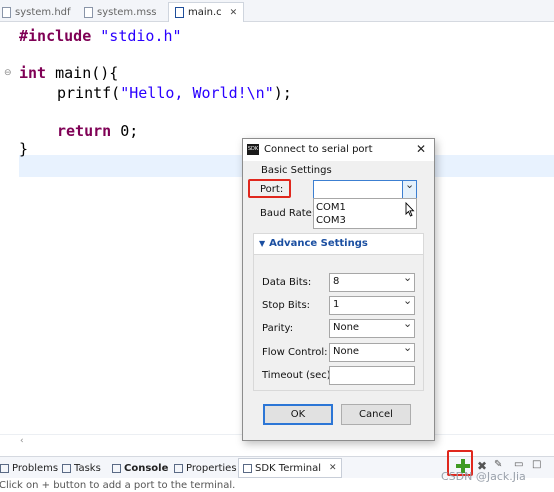 The image size is (554, 492). Describe the element at coordinates (127, 12) in the screenshot. I see `tab-label: system.mss` at that location.